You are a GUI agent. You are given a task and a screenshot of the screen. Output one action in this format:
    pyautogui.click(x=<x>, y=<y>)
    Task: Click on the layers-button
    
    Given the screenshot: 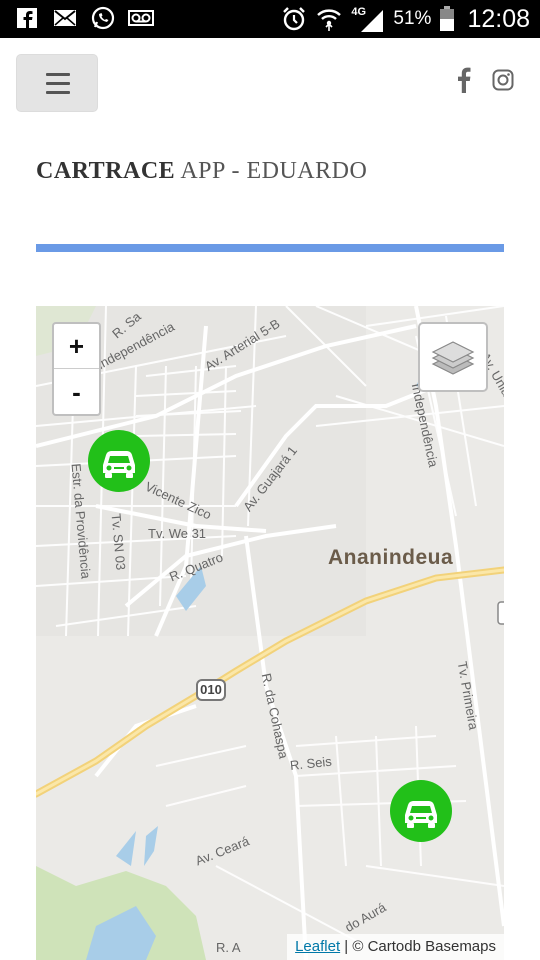 What is the action you would take?
    pyautogui.click(x=453, y=357)
    